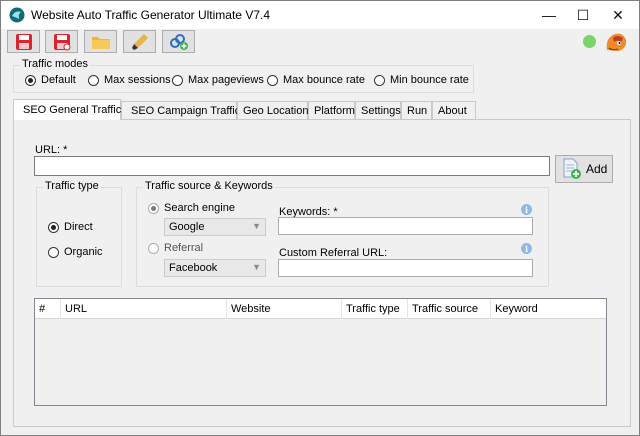 The height and width of the screenshot is (436, 640). Describe the element at coordinates (186, 110) in the screenshot. I see `tab-label: SEO Campaign Traffic` at that location.